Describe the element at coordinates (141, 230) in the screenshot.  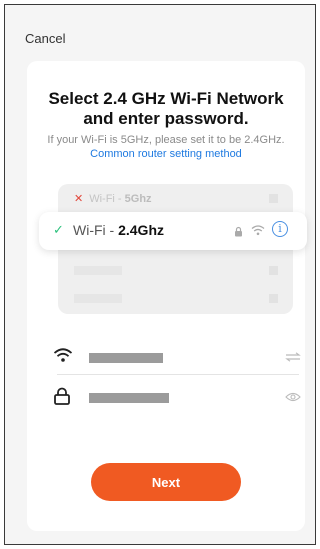
I see `network-24g-band: 2.4Ghz` at that location.